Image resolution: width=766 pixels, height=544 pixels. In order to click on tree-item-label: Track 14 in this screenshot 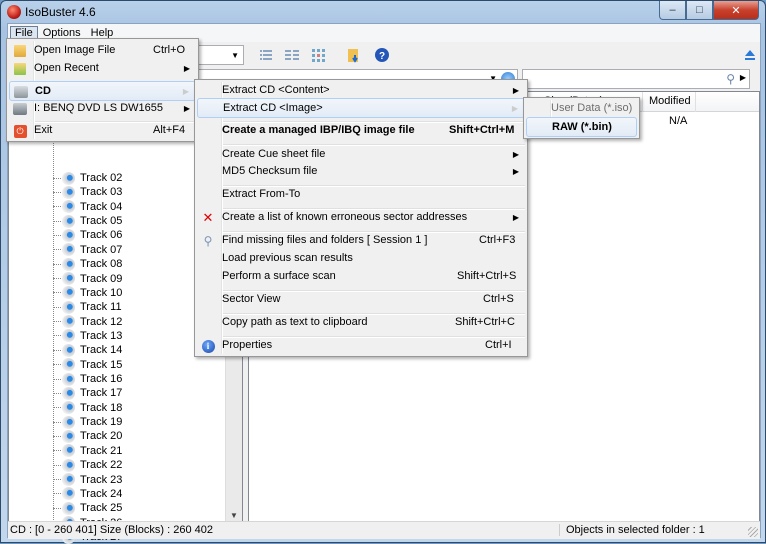, I will do `click(101, 350)`.